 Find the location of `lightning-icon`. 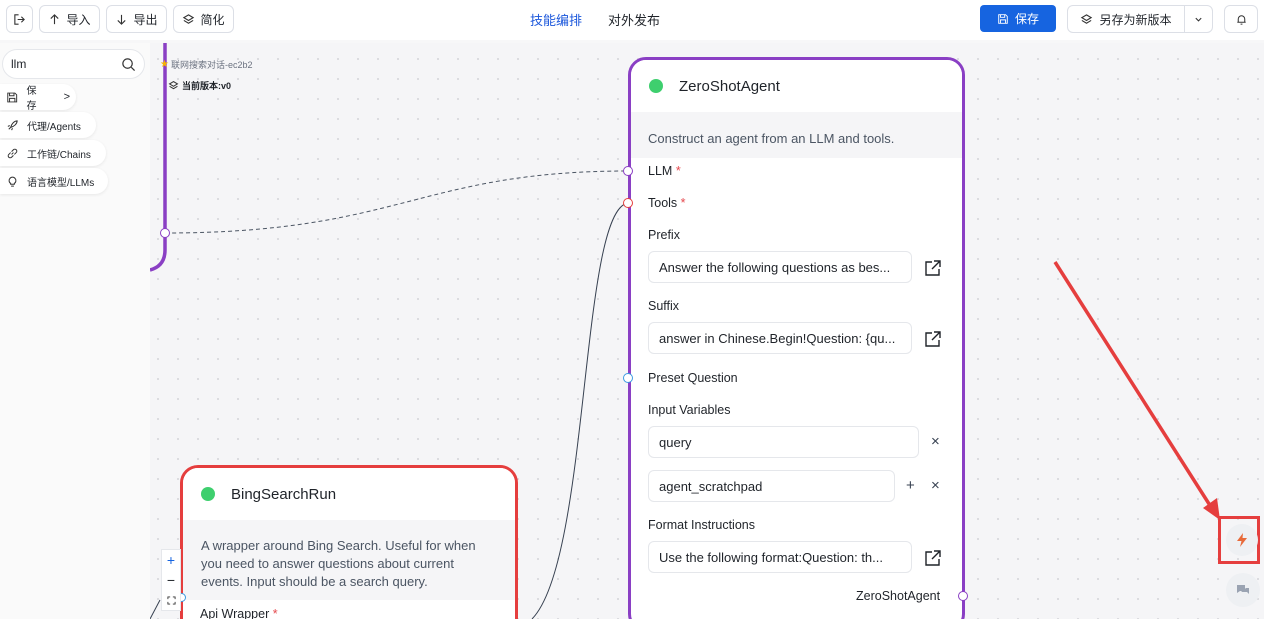

lightning-icon is located at coordinates (1242, 540).